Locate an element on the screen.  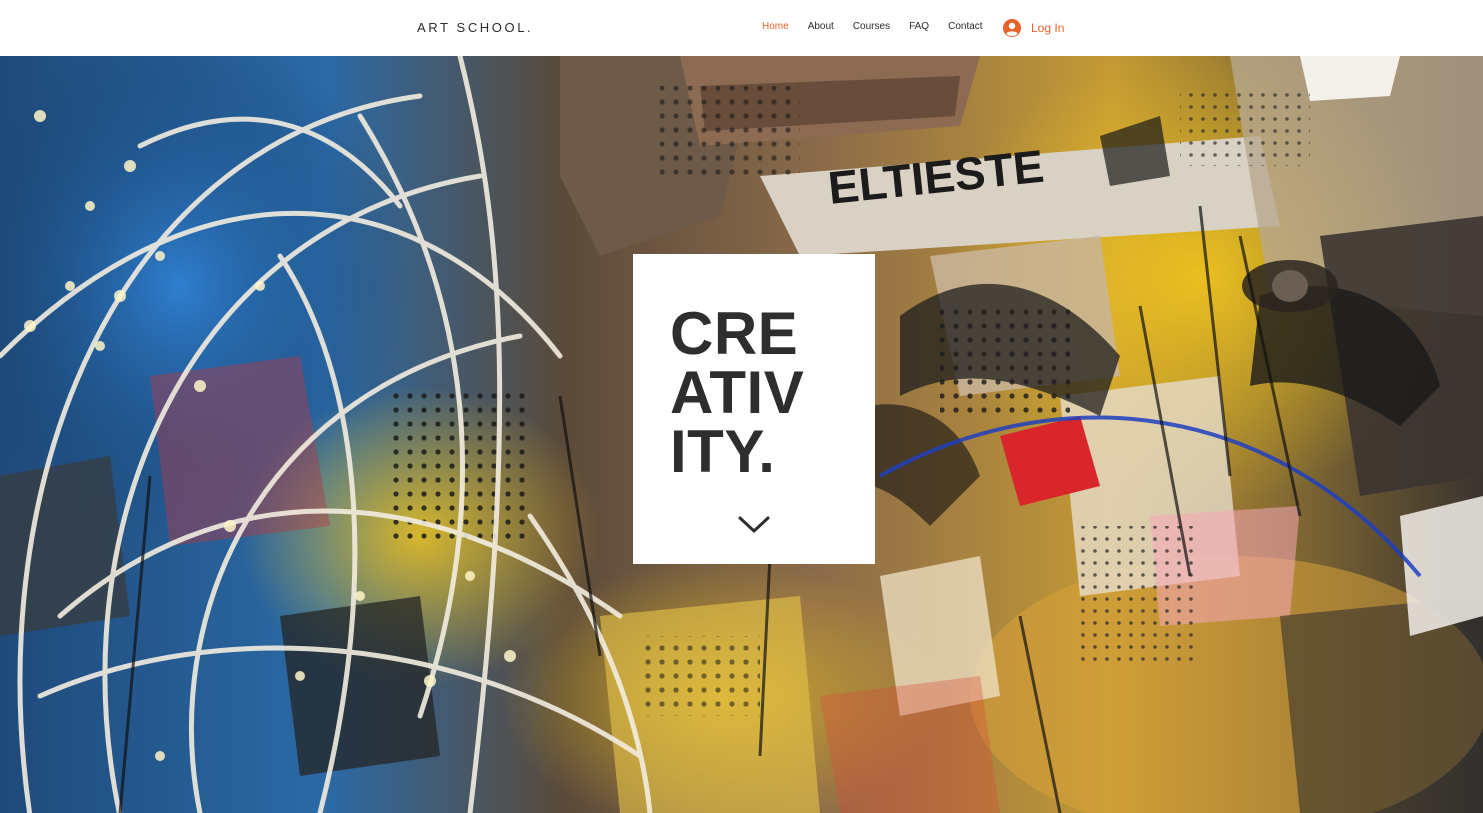
nav-item-home: Home is located at coordinates (775, 26).